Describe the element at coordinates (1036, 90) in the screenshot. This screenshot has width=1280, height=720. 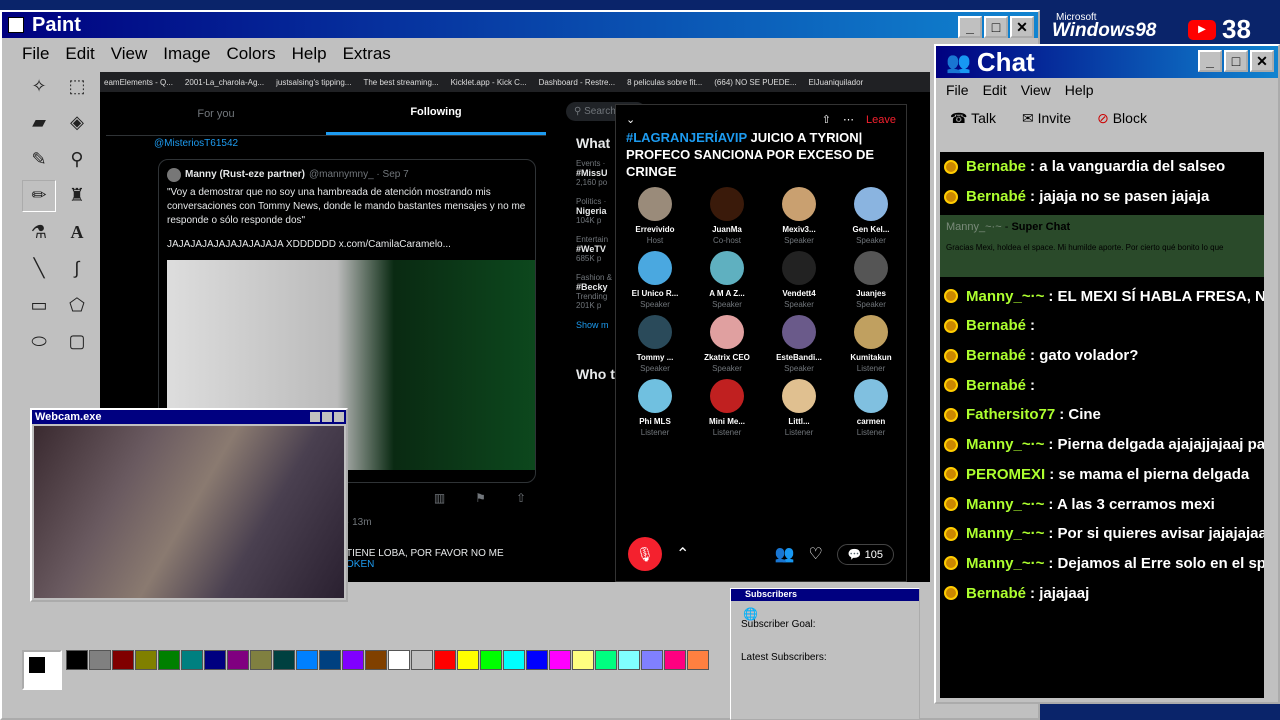
I see `chat-menu-view: View` at that location.